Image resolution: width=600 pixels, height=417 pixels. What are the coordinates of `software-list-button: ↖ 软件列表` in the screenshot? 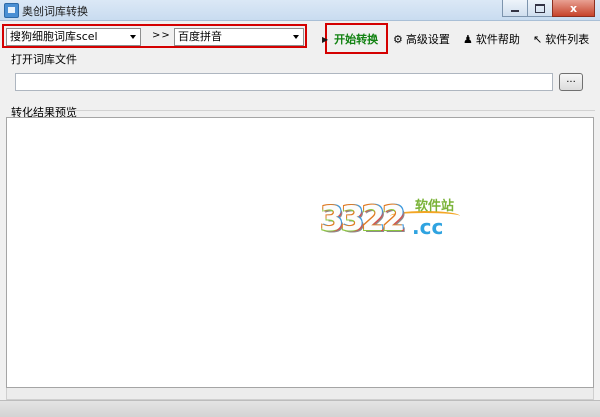 It's located at (561, 39).